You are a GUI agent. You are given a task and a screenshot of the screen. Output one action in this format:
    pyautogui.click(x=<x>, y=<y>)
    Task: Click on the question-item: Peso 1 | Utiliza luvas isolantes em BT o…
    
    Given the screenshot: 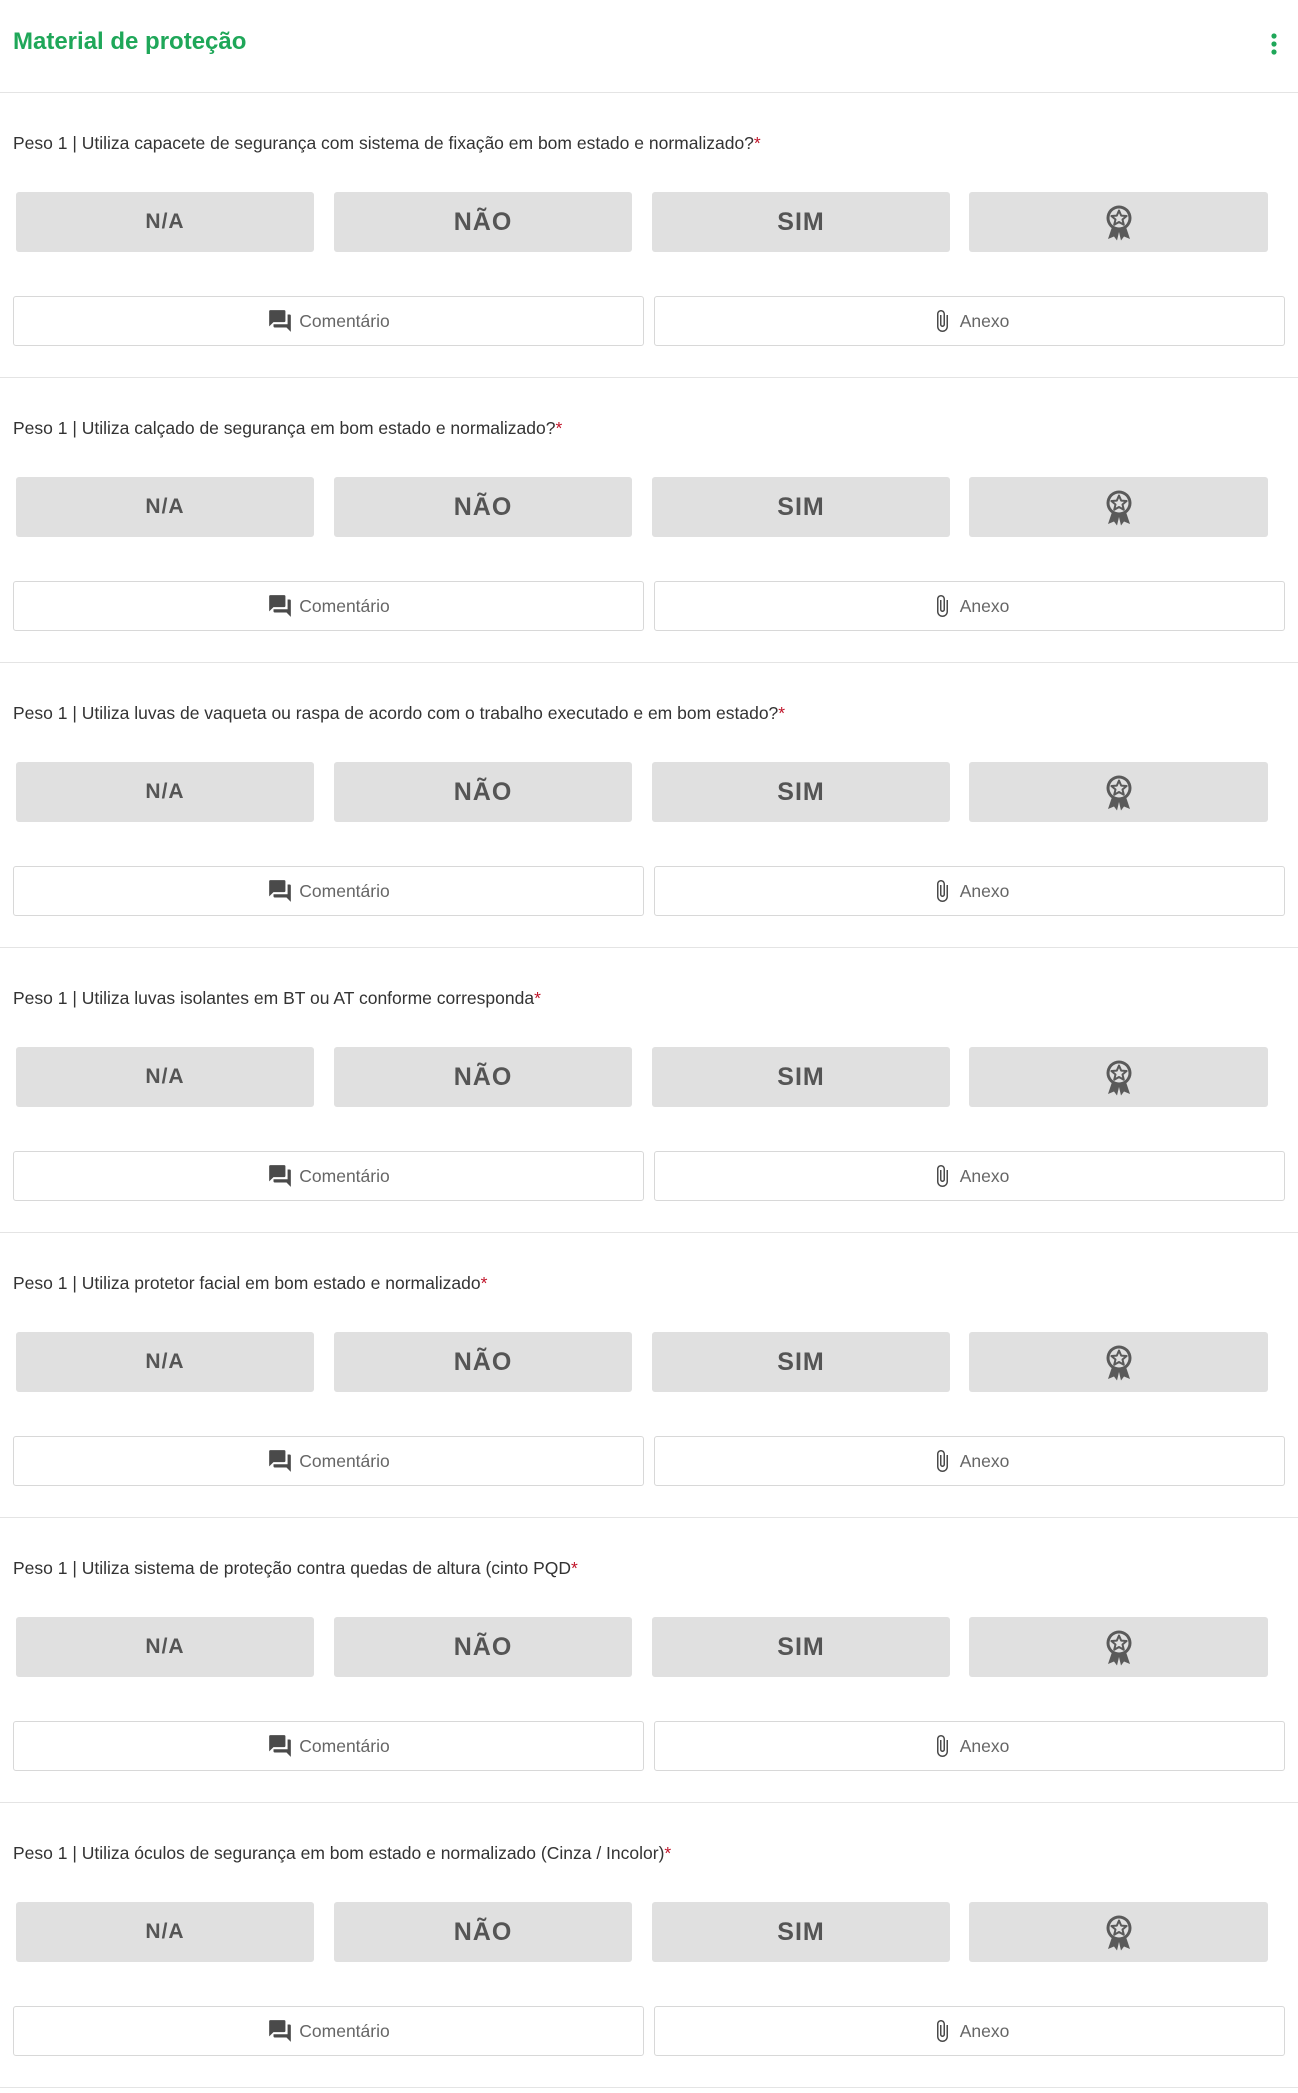 What is the action you would take?
    pyautogui.click(x=649, y=1090)
    